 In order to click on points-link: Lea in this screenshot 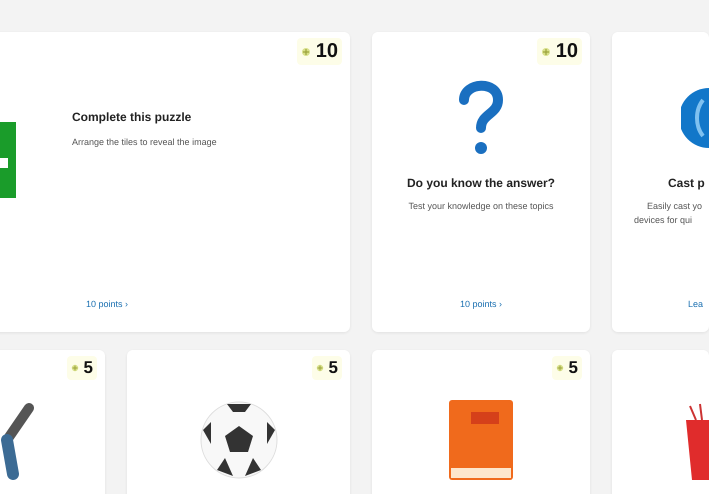, I will do `click(696, 304)`.